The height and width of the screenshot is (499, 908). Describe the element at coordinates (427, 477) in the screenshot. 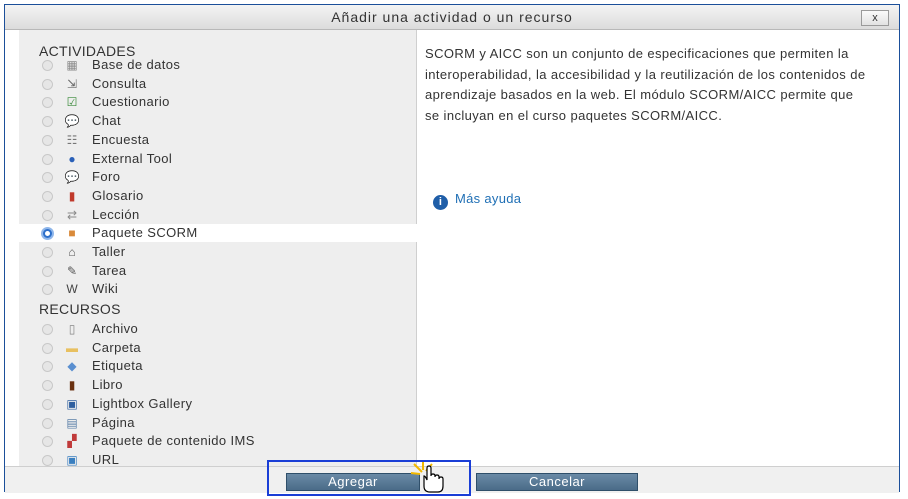

I see `hand-cursor-icon` at that location.